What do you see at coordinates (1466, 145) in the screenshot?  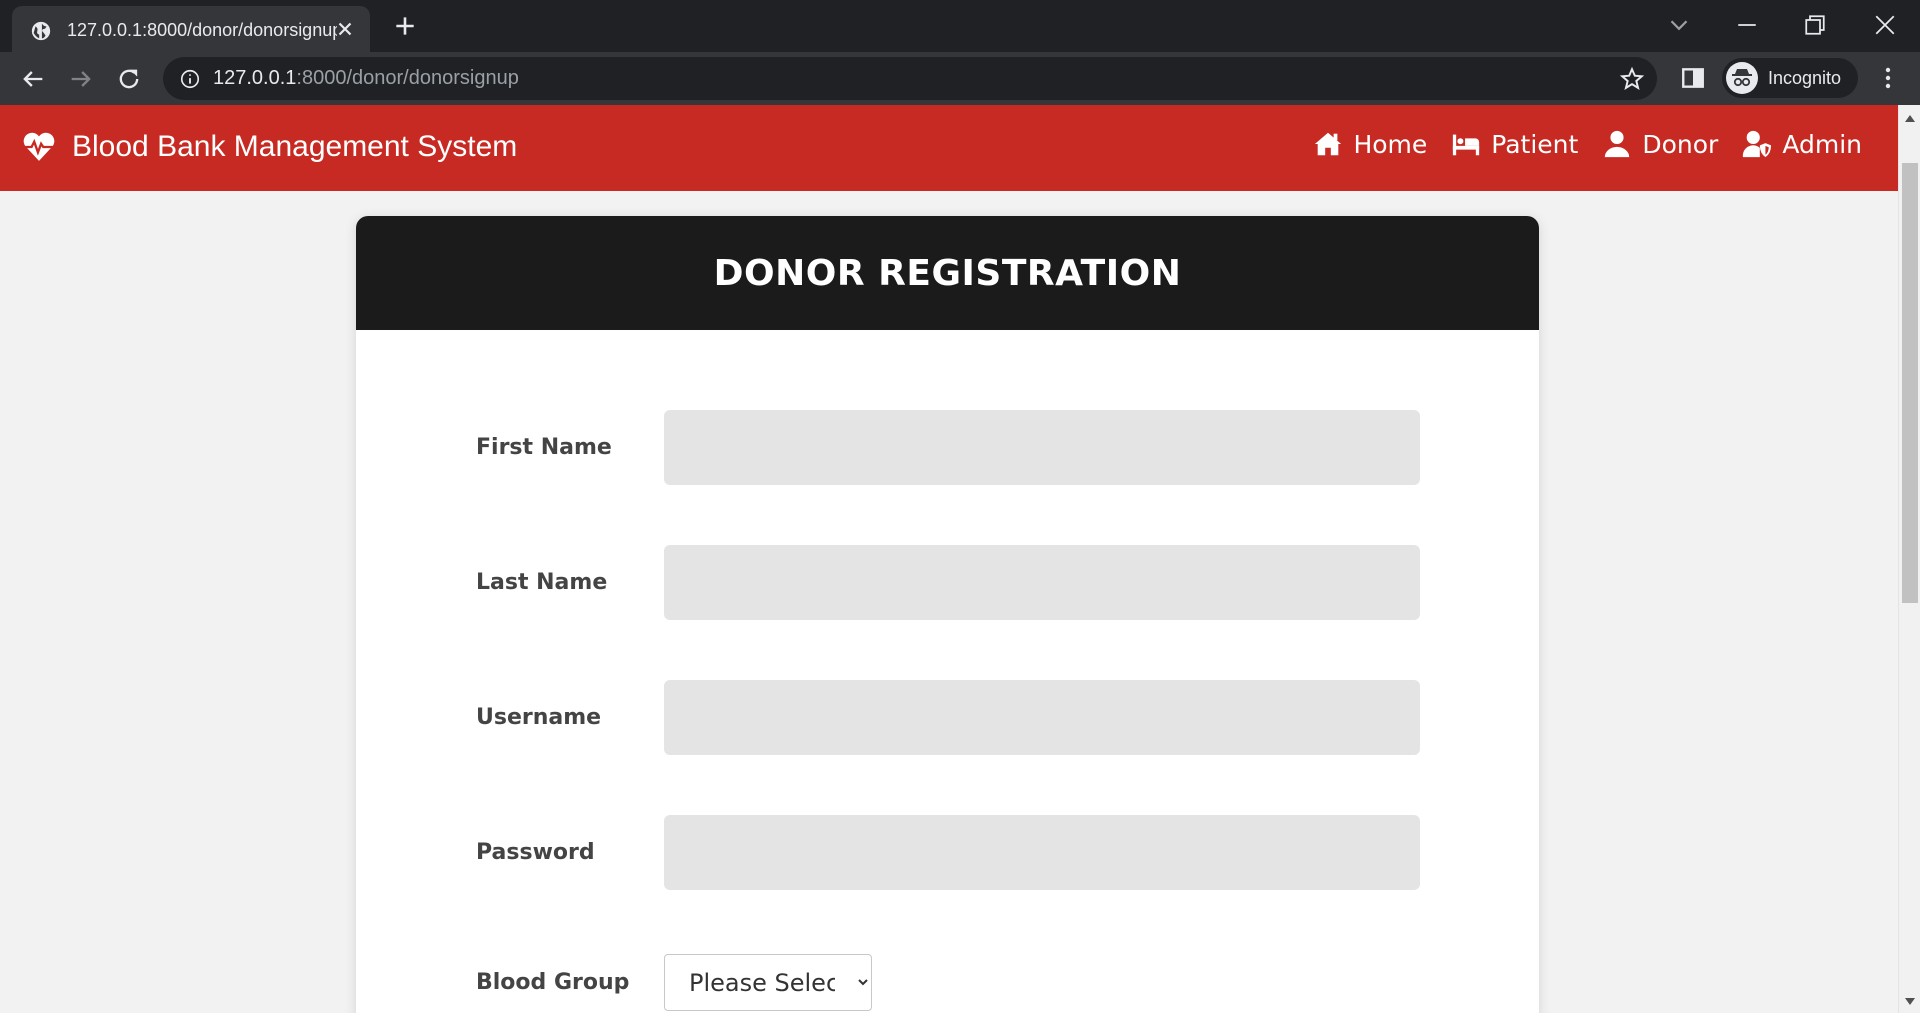 I see `bed-icon` at bounding box center [1466, 145].